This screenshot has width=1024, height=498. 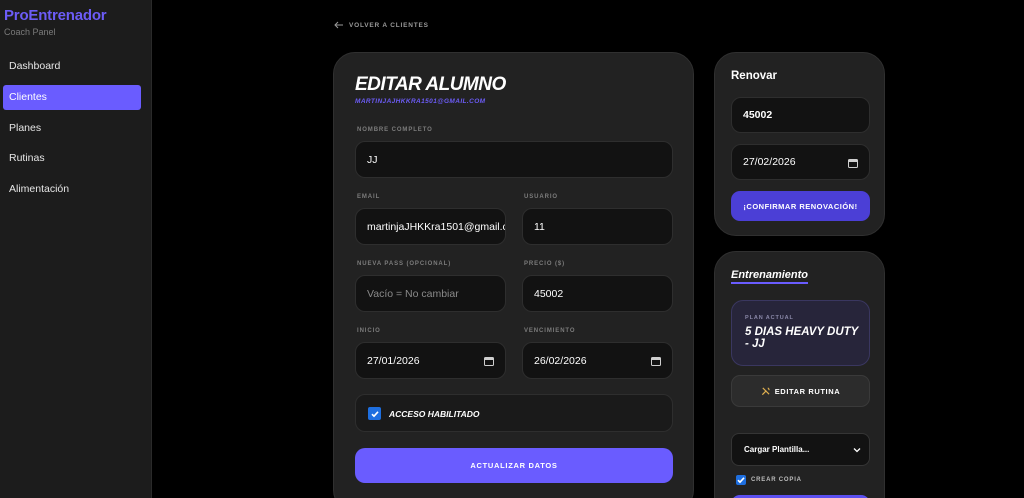 I want to click on sidebar-item-clientes: Clientes, so click(x=72, y=97).